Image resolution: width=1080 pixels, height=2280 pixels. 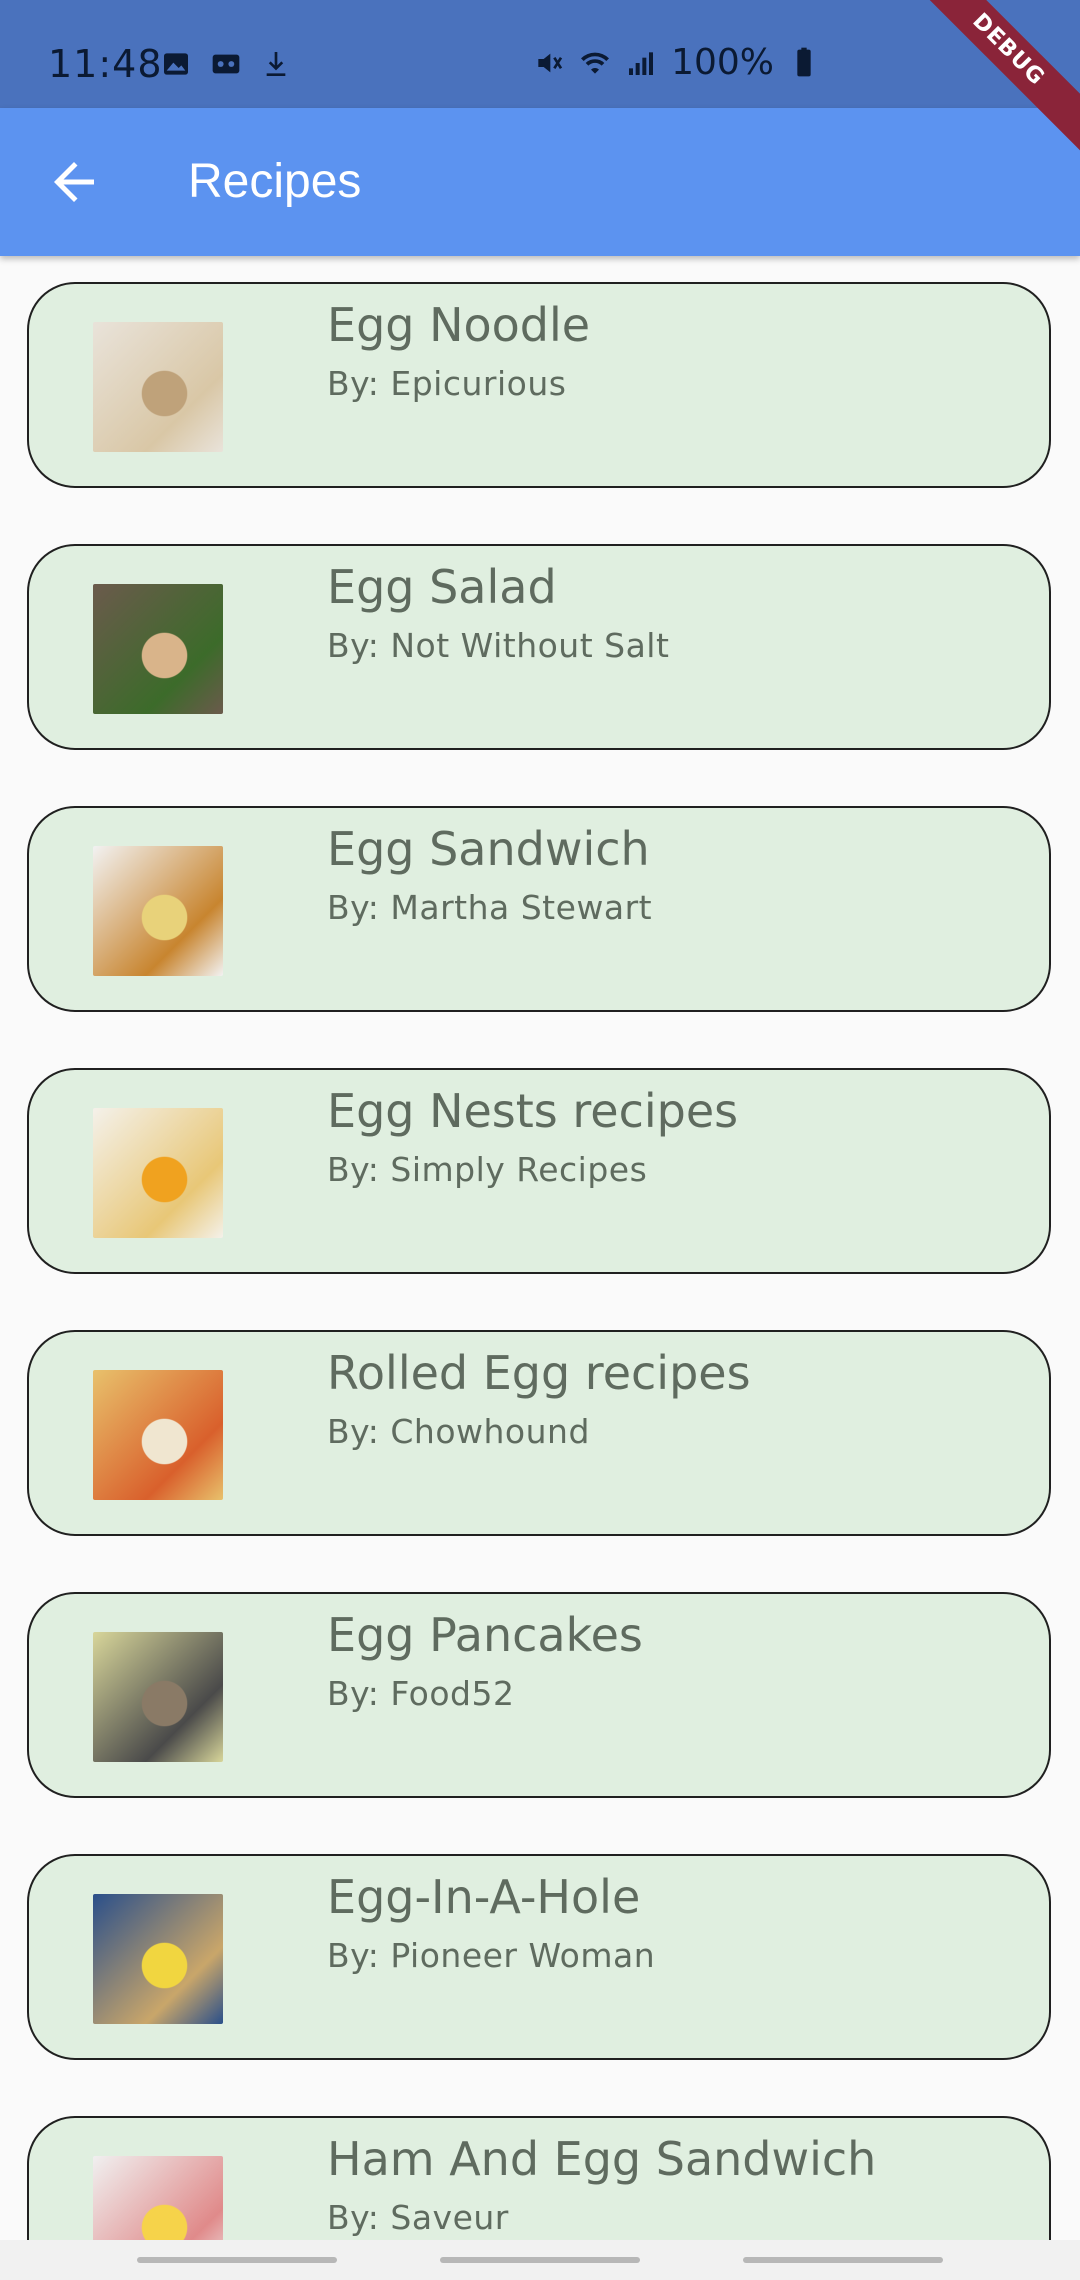 I want to click on status-time: 11:48, so click(x=105, y=64).